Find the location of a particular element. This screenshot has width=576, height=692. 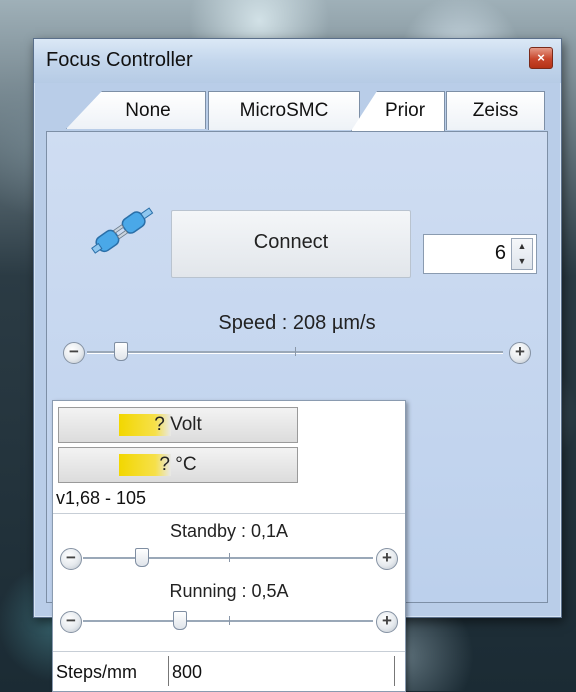

steps-per-mm-label: Steps/mm is located at coordinates (97, 672).